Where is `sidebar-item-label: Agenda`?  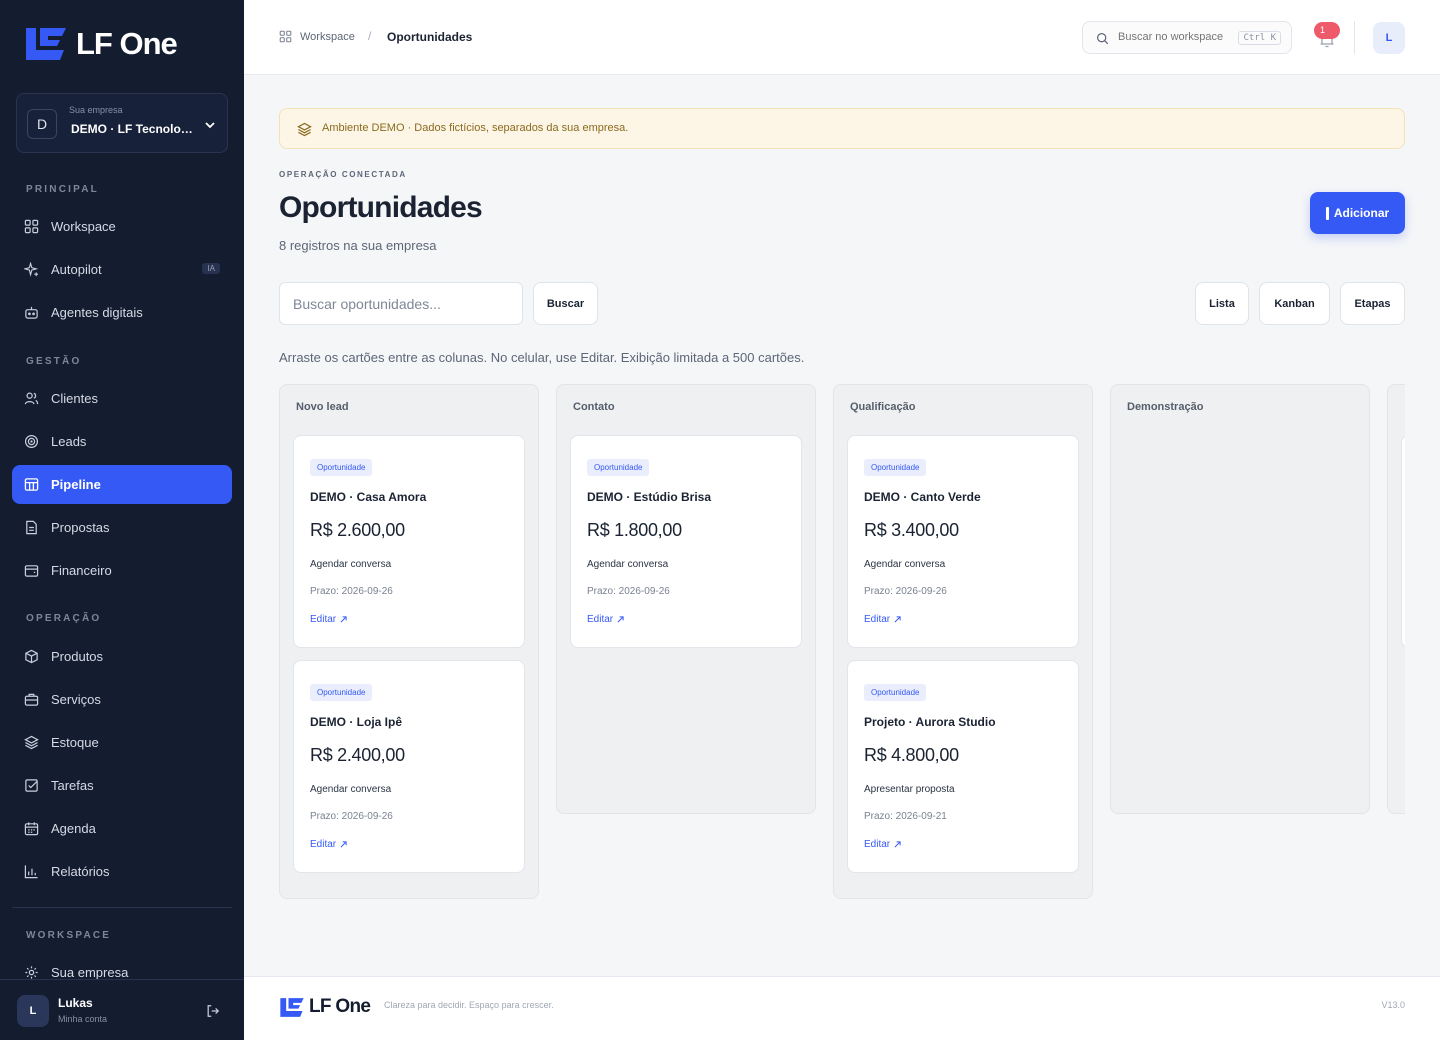
sidebar-item-label: Agenda is located at coordinates (73, 828).